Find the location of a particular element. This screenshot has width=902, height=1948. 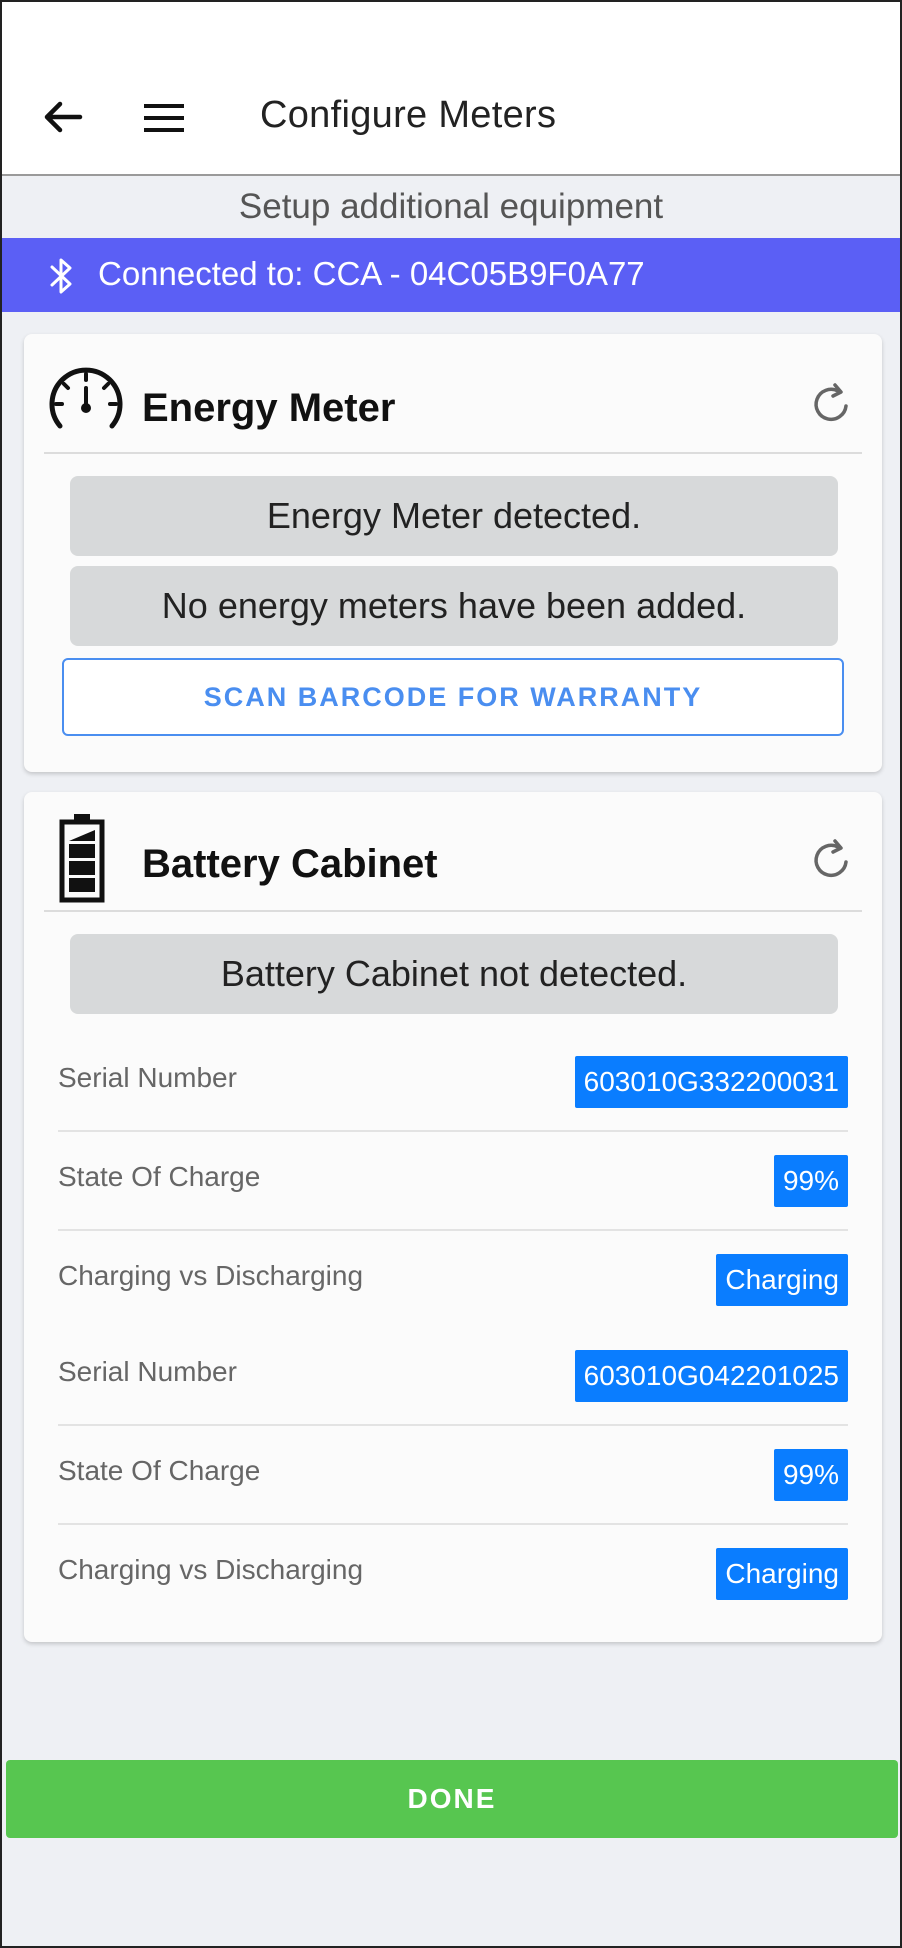

battery-cabinet-status: Battery Cabinet not detected. is located at coordinates (454, 974).